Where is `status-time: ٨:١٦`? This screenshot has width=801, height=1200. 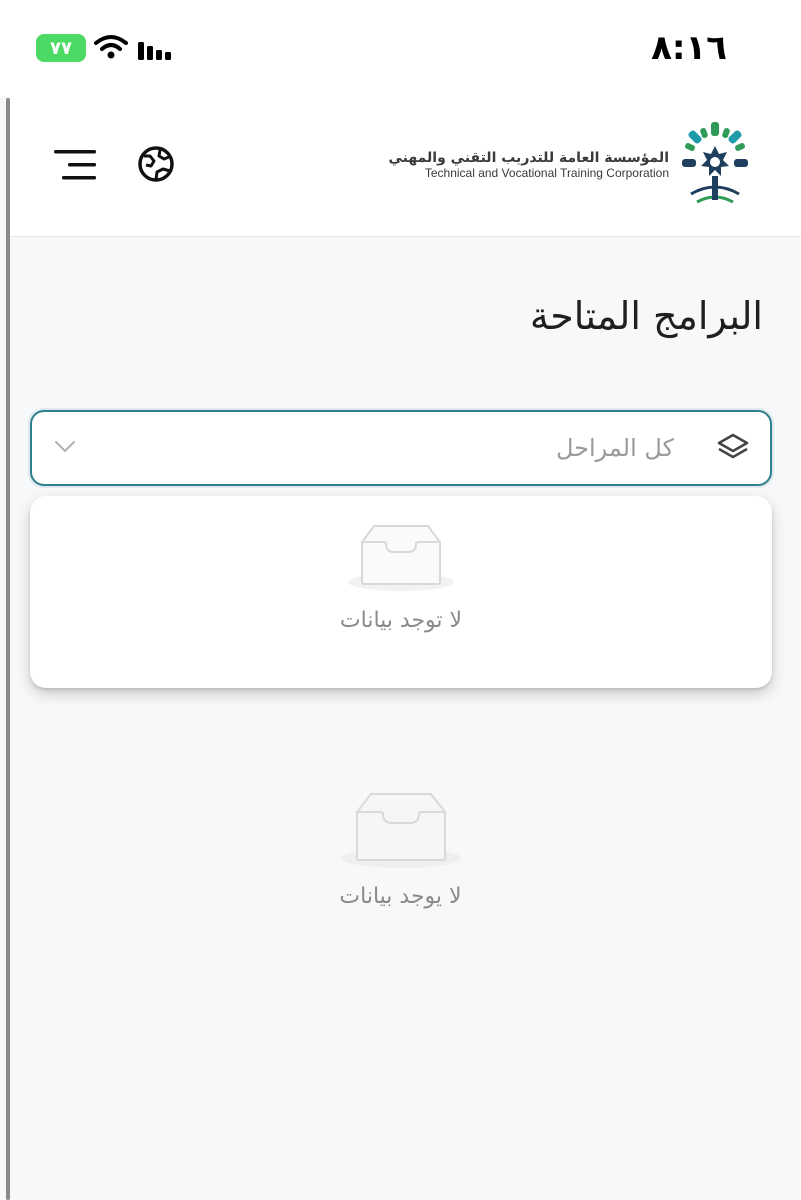 status-time: ٨:١٦ is located at coordinates (689, 48).